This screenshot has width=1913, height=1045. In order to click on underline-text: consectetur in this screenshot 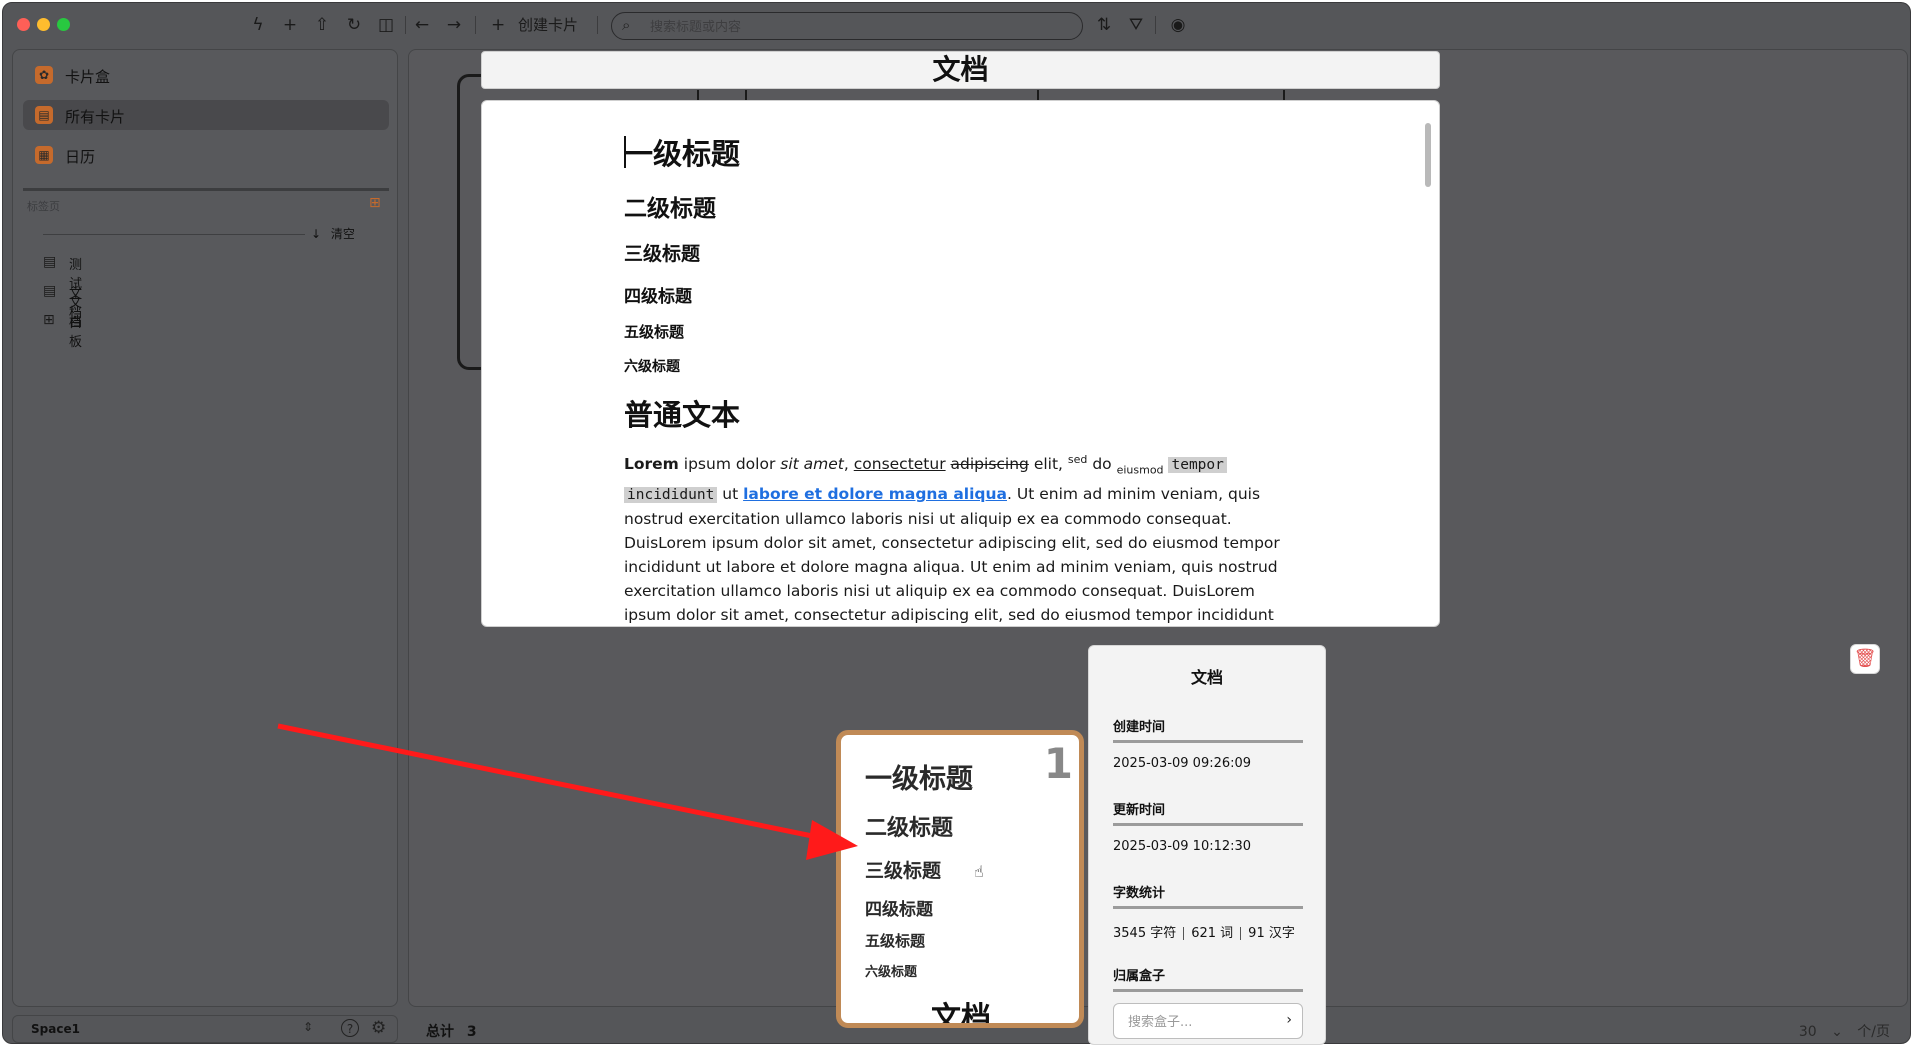, I will do `click(899, 464)`.